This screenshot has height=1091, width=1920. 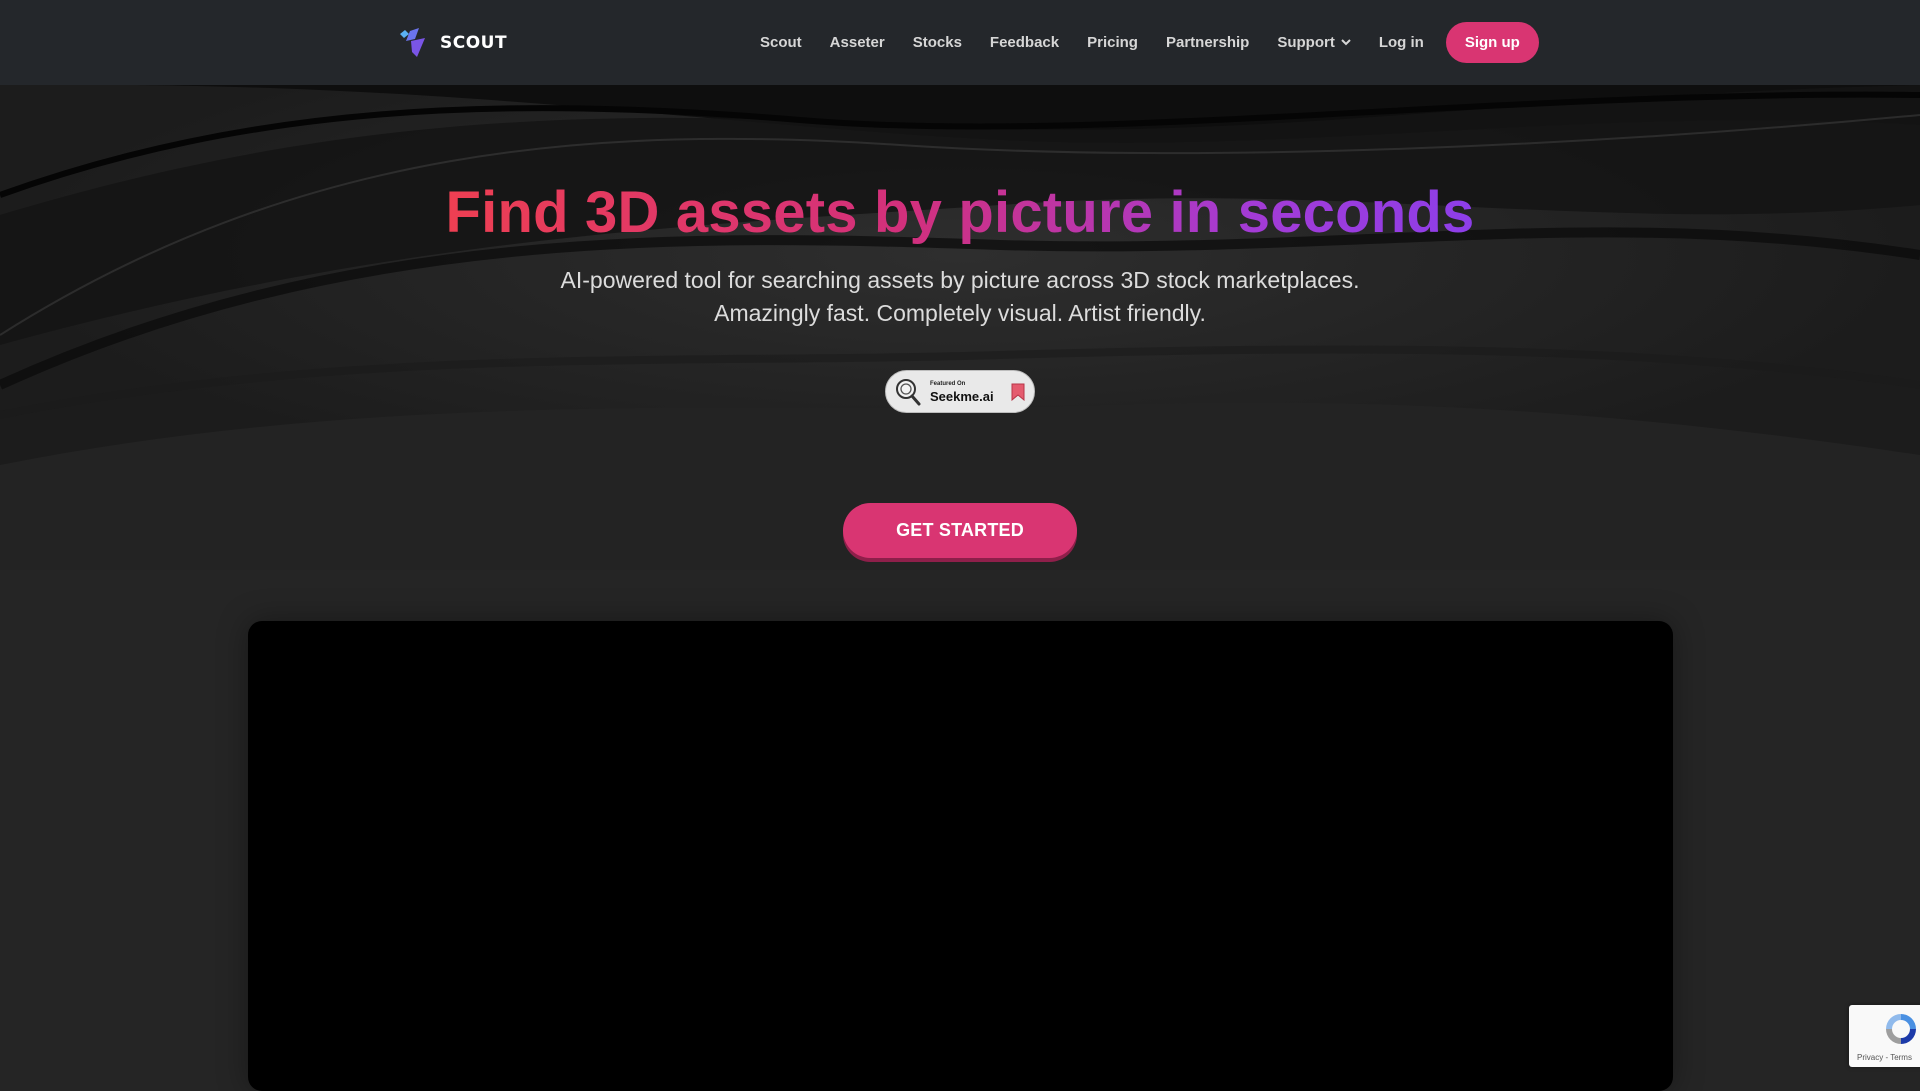 What do you see at coordinates (960, 530) in the screenshot?
I see `get-started-button: GET STARTED` at bounding box center [960, 530].